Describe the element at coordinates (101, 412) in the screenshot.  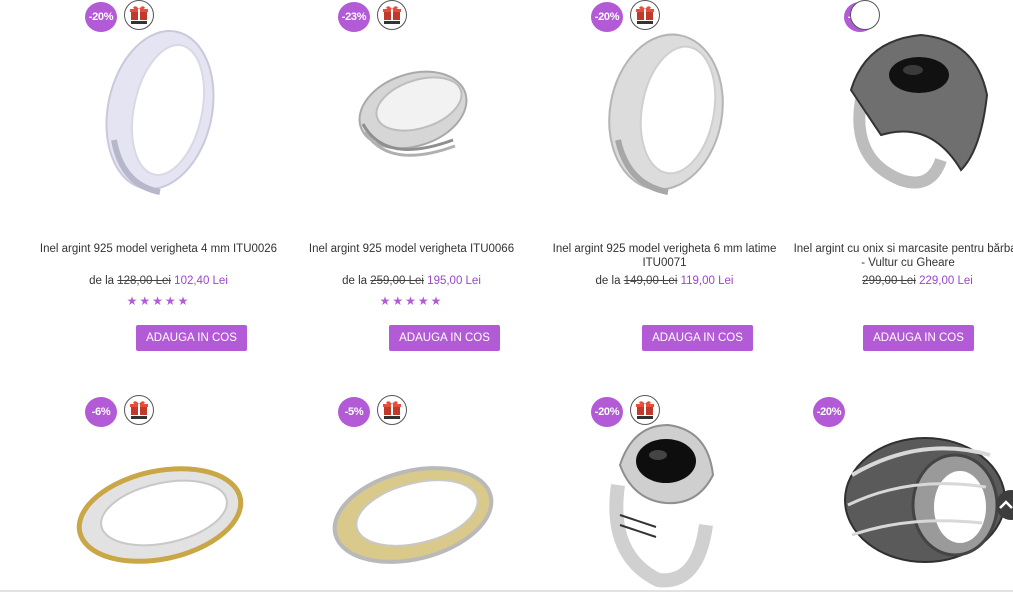
I see `discount-badge: -6%` at that location.